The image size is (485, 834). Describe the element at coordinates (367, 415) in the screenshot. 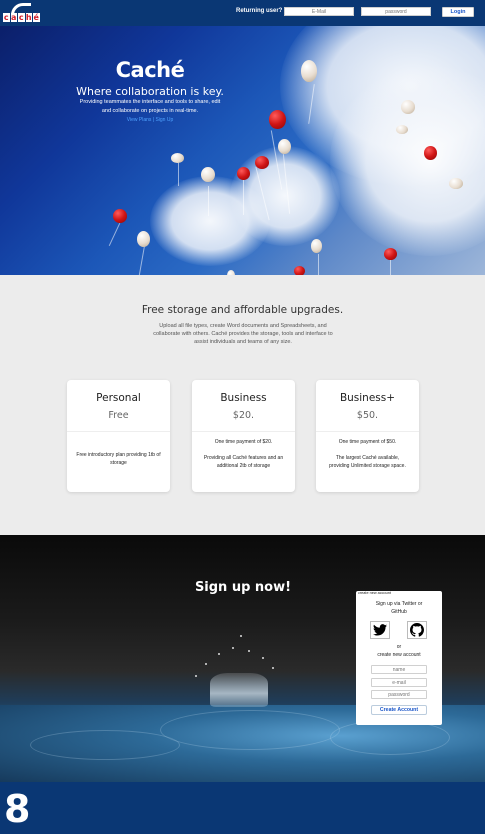

I see `plan-price: $50.` at that location.